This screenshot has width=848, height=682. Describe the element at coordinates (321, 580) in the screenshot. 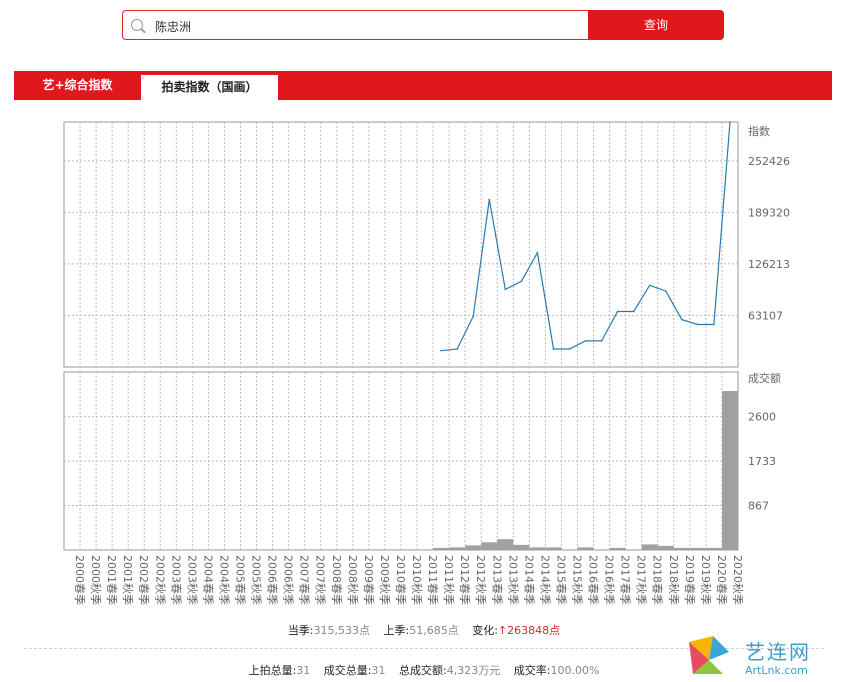

I see `x-tick-label: 2007秋季` at that location.